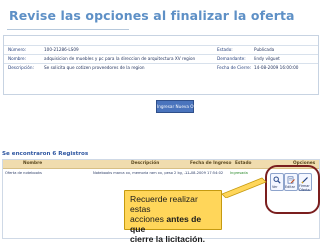 The height and width of the screenshot is (244, 320). I want to click on fecha-cierre-value: 14-08-2009 16:00:00, so click(276, 67).